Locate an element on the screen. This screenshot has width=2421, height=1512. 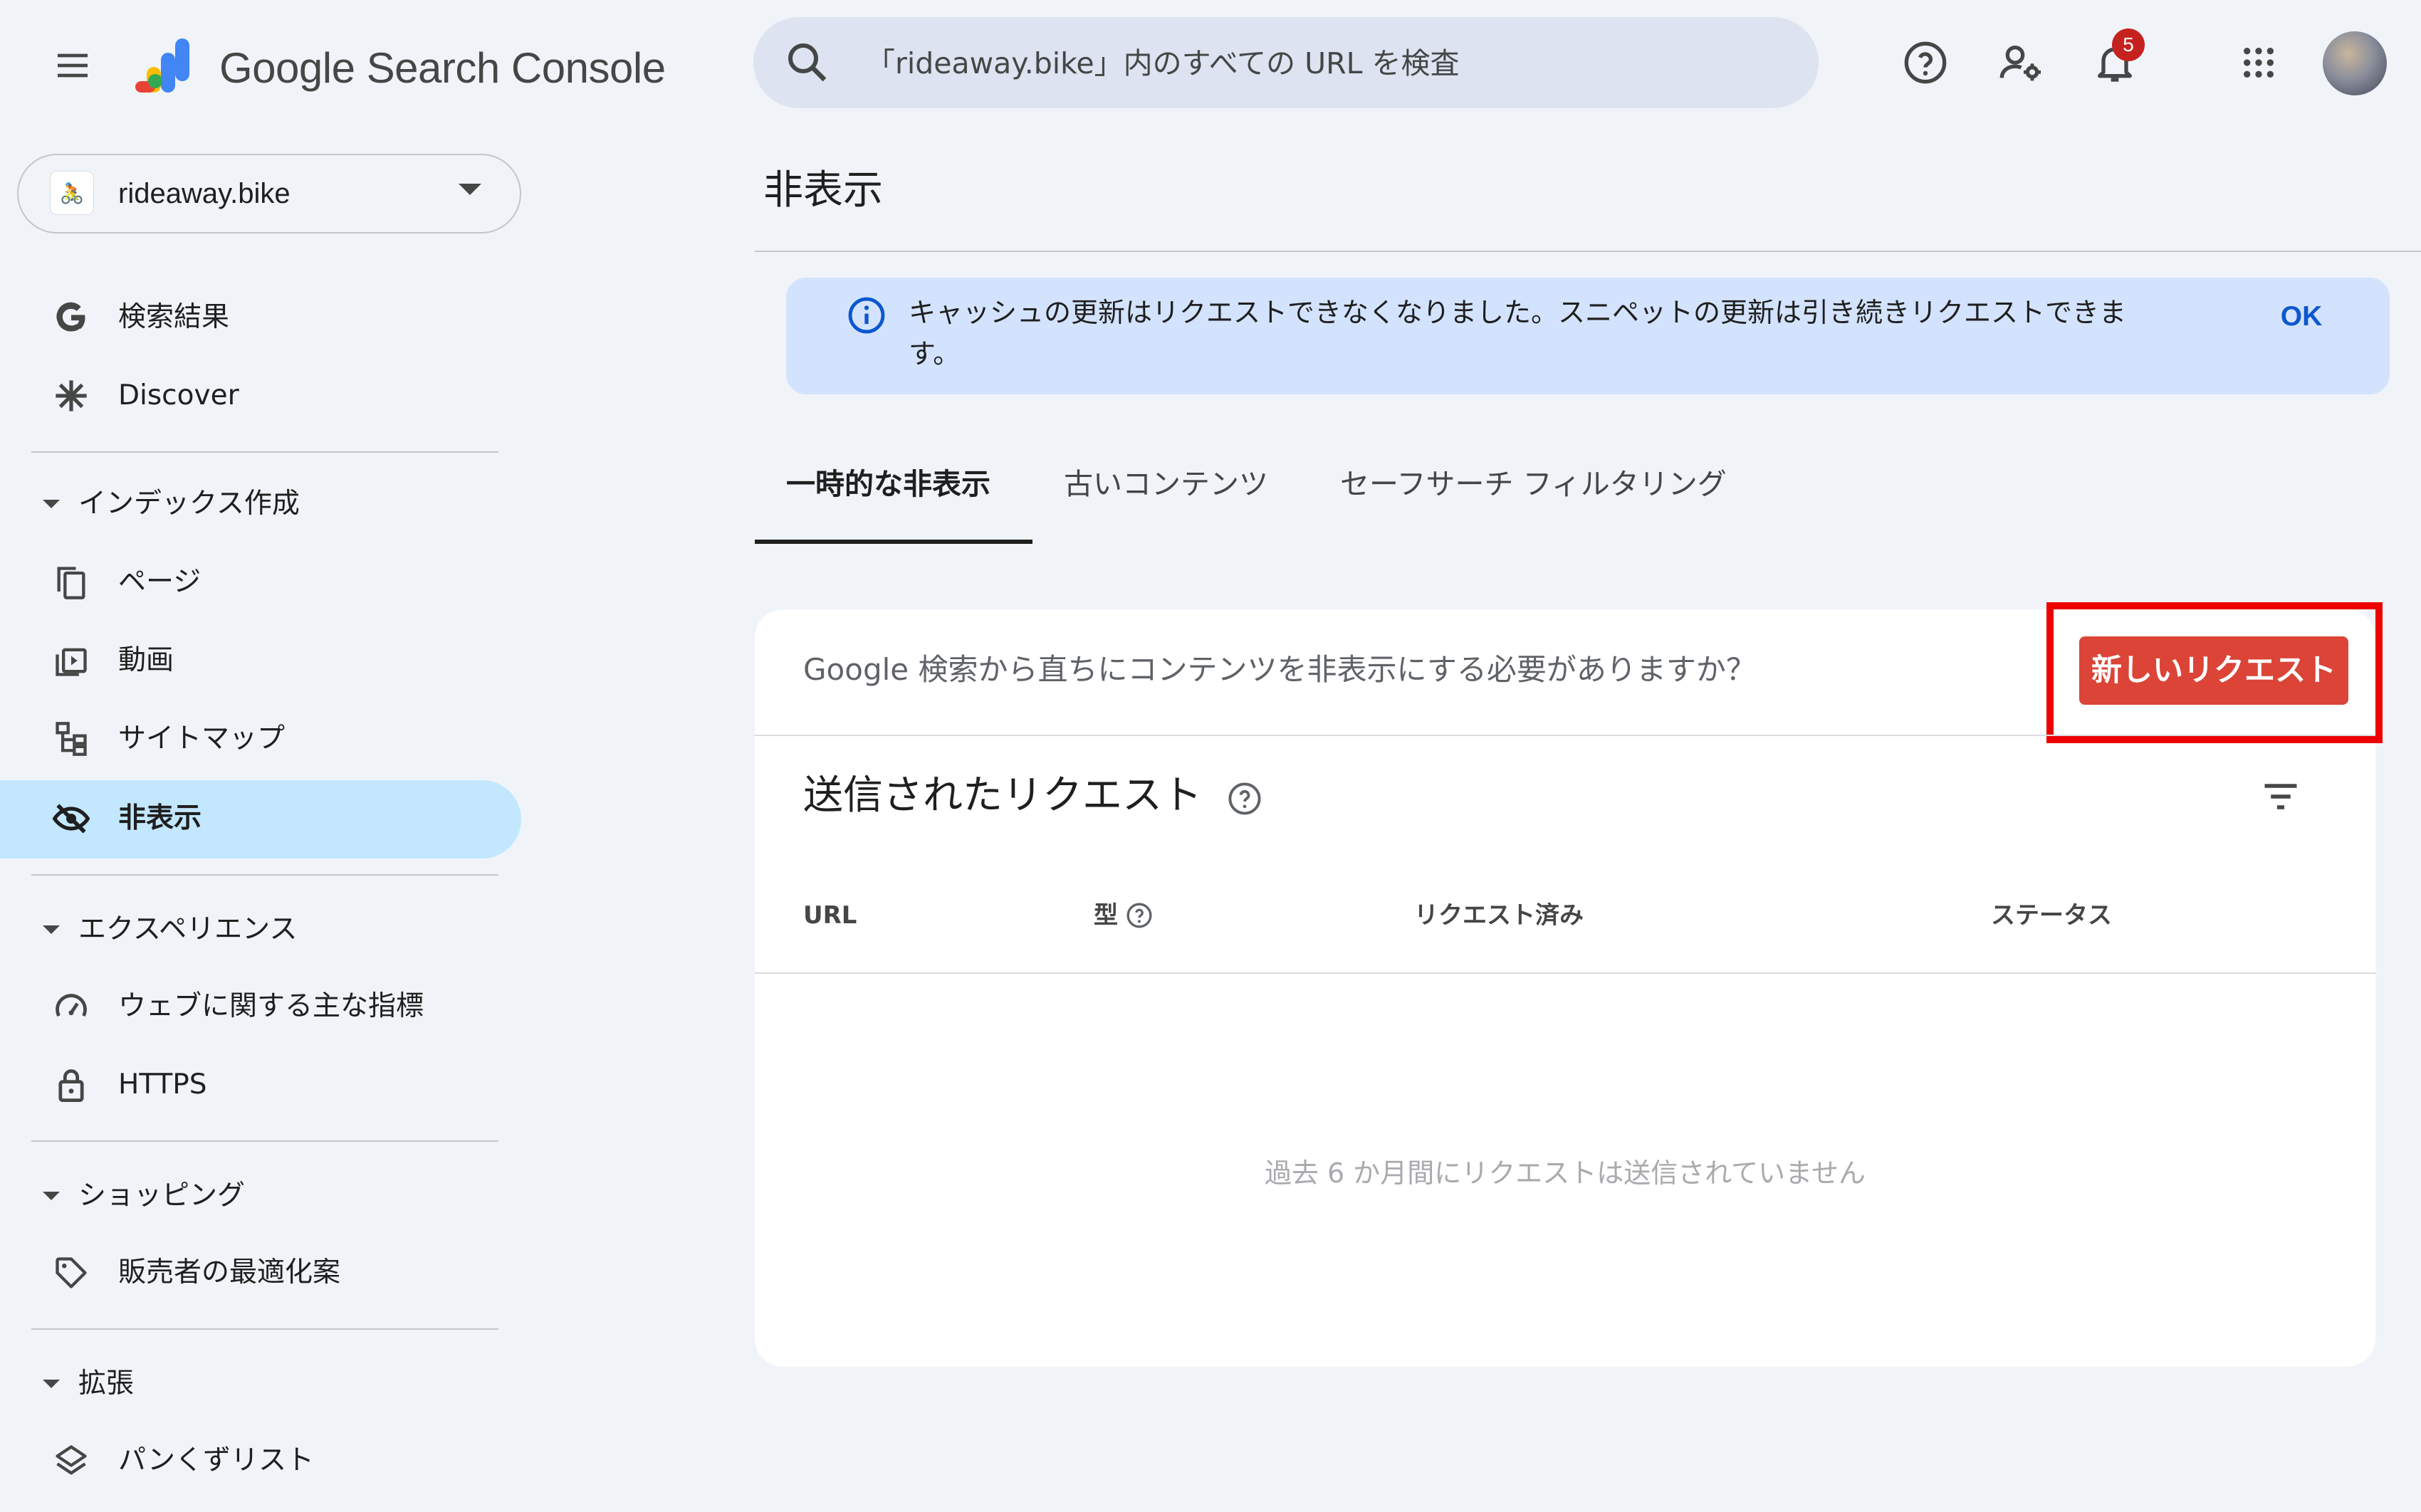
sidebar-item-label: サイトマップ is located at coordinates (202, 739).